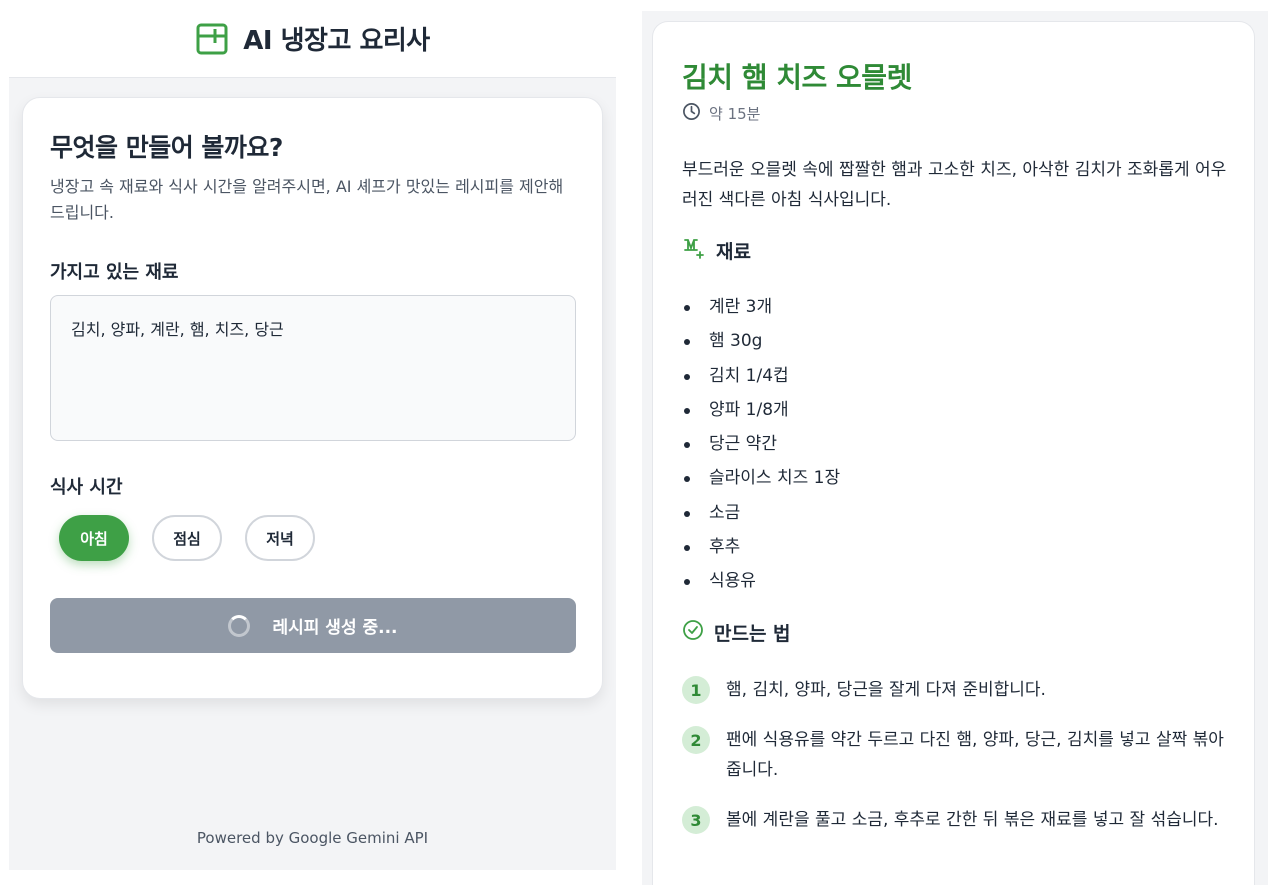 The width and height of the screenshot is (1280, 885). Describe the element at coordinates (761, 478) in the screenshot. I see `list-item: 슬라이스 치즈 1장` at that location.